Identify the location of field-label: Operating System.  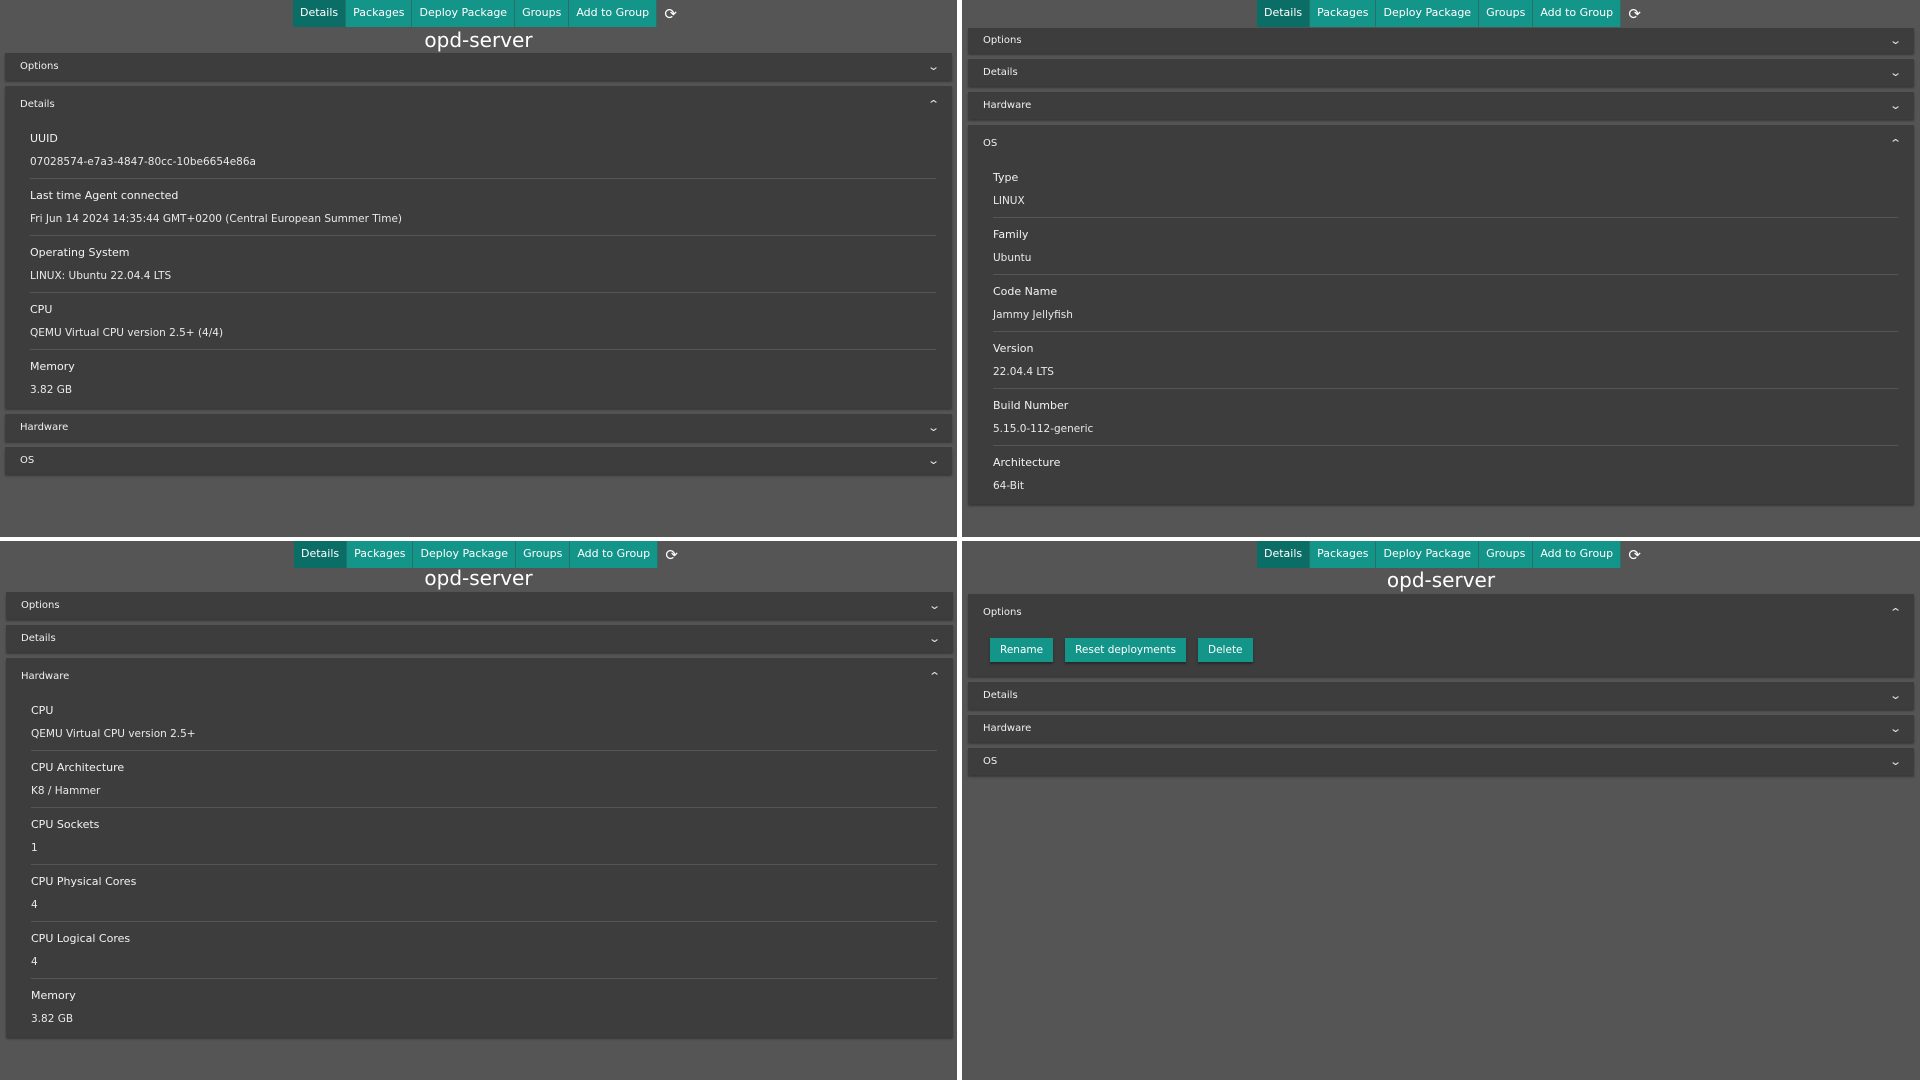
(80, 252).